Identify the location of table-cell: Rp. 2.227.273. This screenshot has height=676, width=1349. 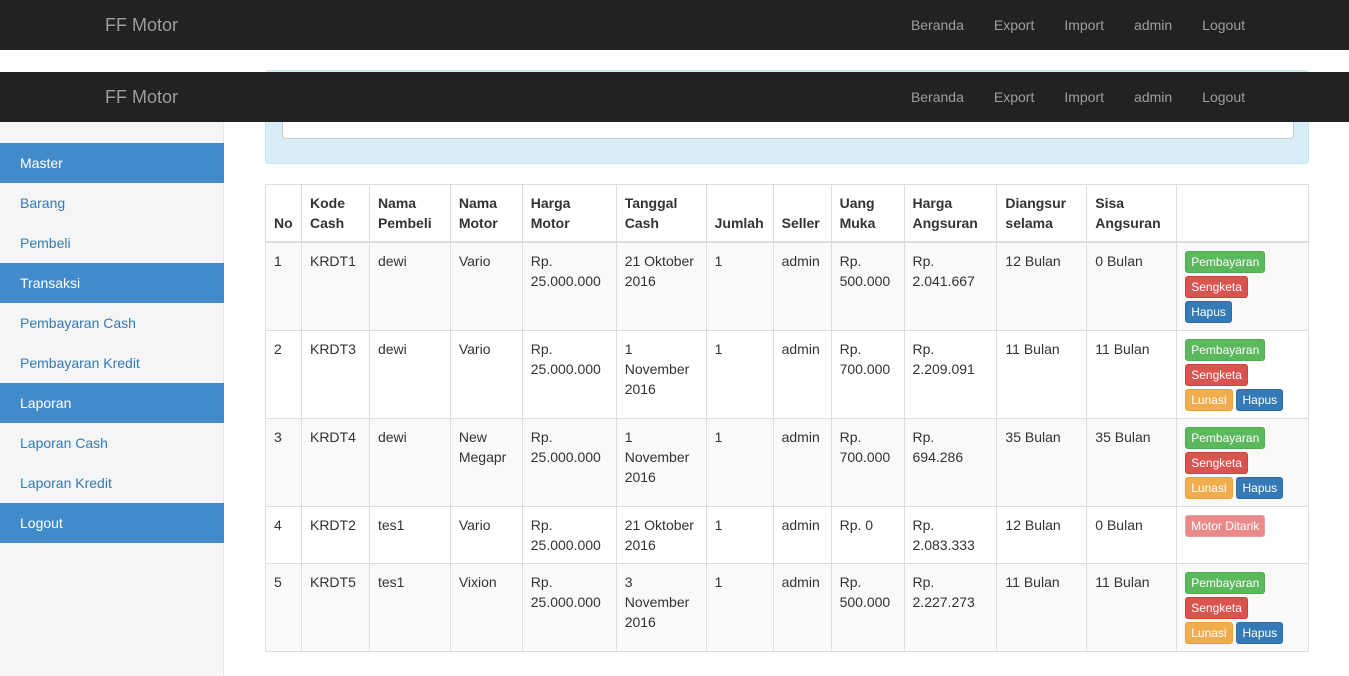
(950, 607).